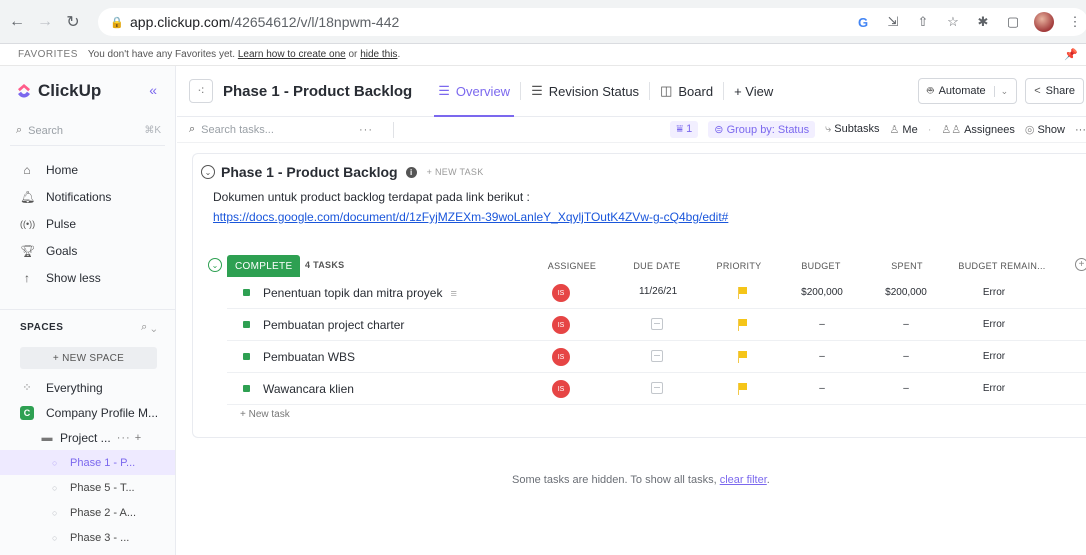 Image resolution: width=1086 pixels, height=555 pixels. I want to click on sidebar-item-goals: 🏆︎ Goals, so click(87, 250).